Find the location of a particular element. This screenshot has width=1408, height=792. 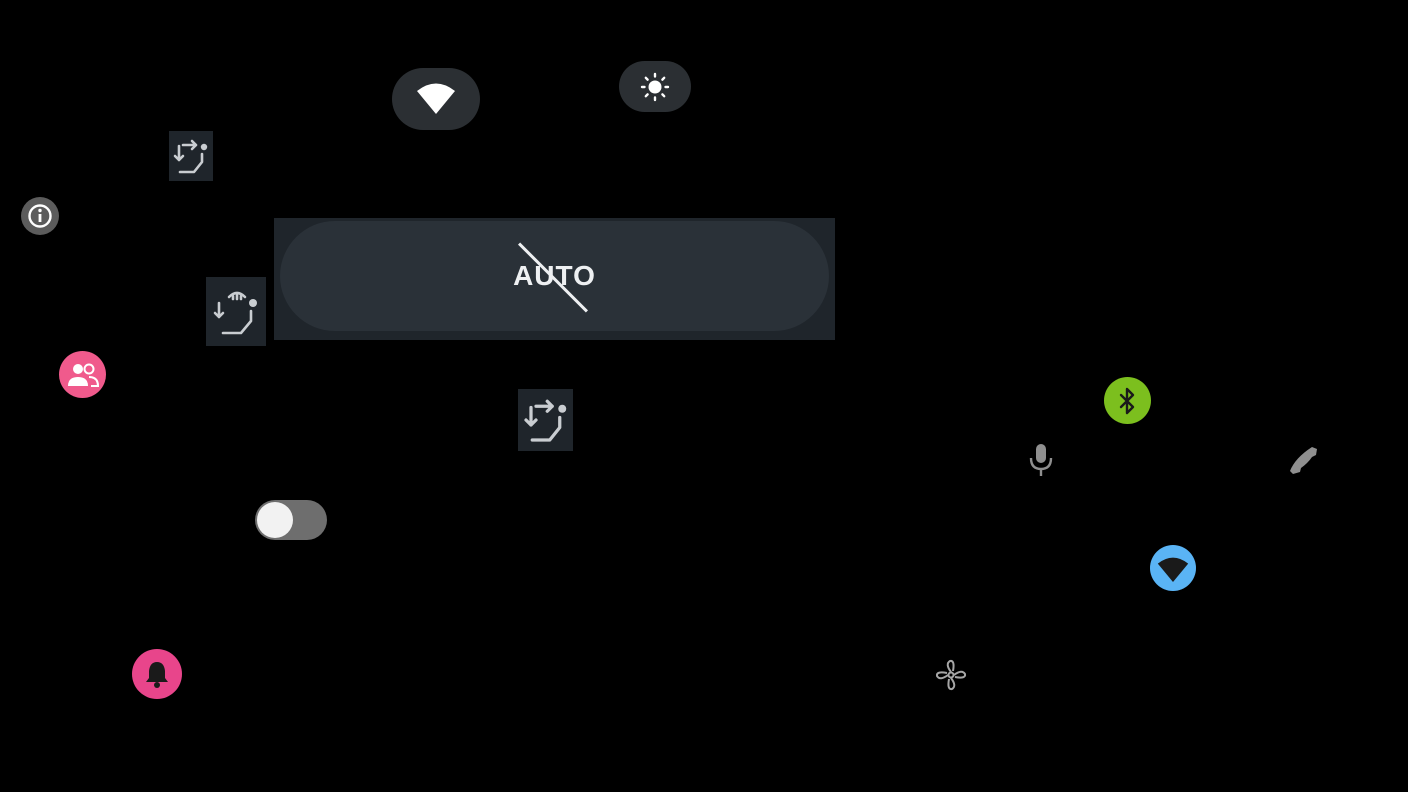

seat-heat-button is located at coordinates (236, 311).